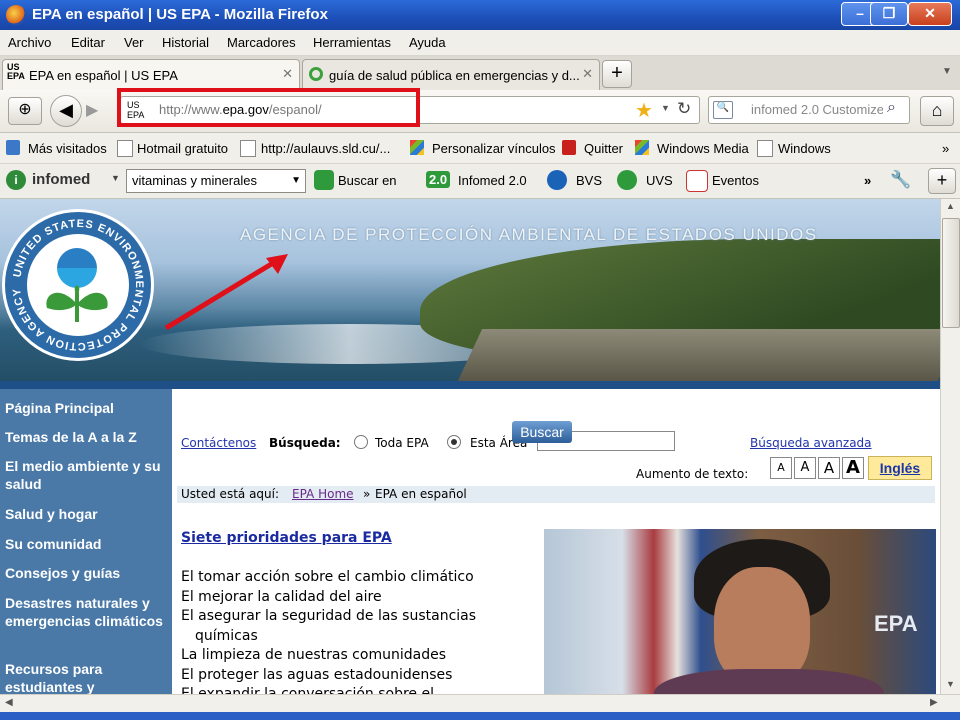 Image resolution: width=960 pixels, height=720 pixels. What do you see at coordinates (185, 42) in the screenshot?
I see `menu-historial: Historial` at bounding box center [185, 42].